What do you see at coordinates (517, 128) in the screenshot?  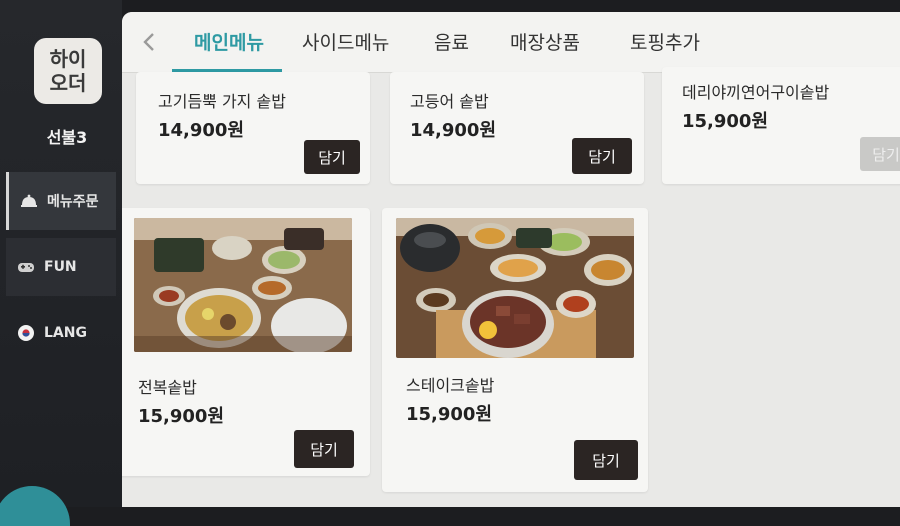 I see `menu-card: 고등어 솥밥 14,900원 담기` at bounding box center [517, 128].